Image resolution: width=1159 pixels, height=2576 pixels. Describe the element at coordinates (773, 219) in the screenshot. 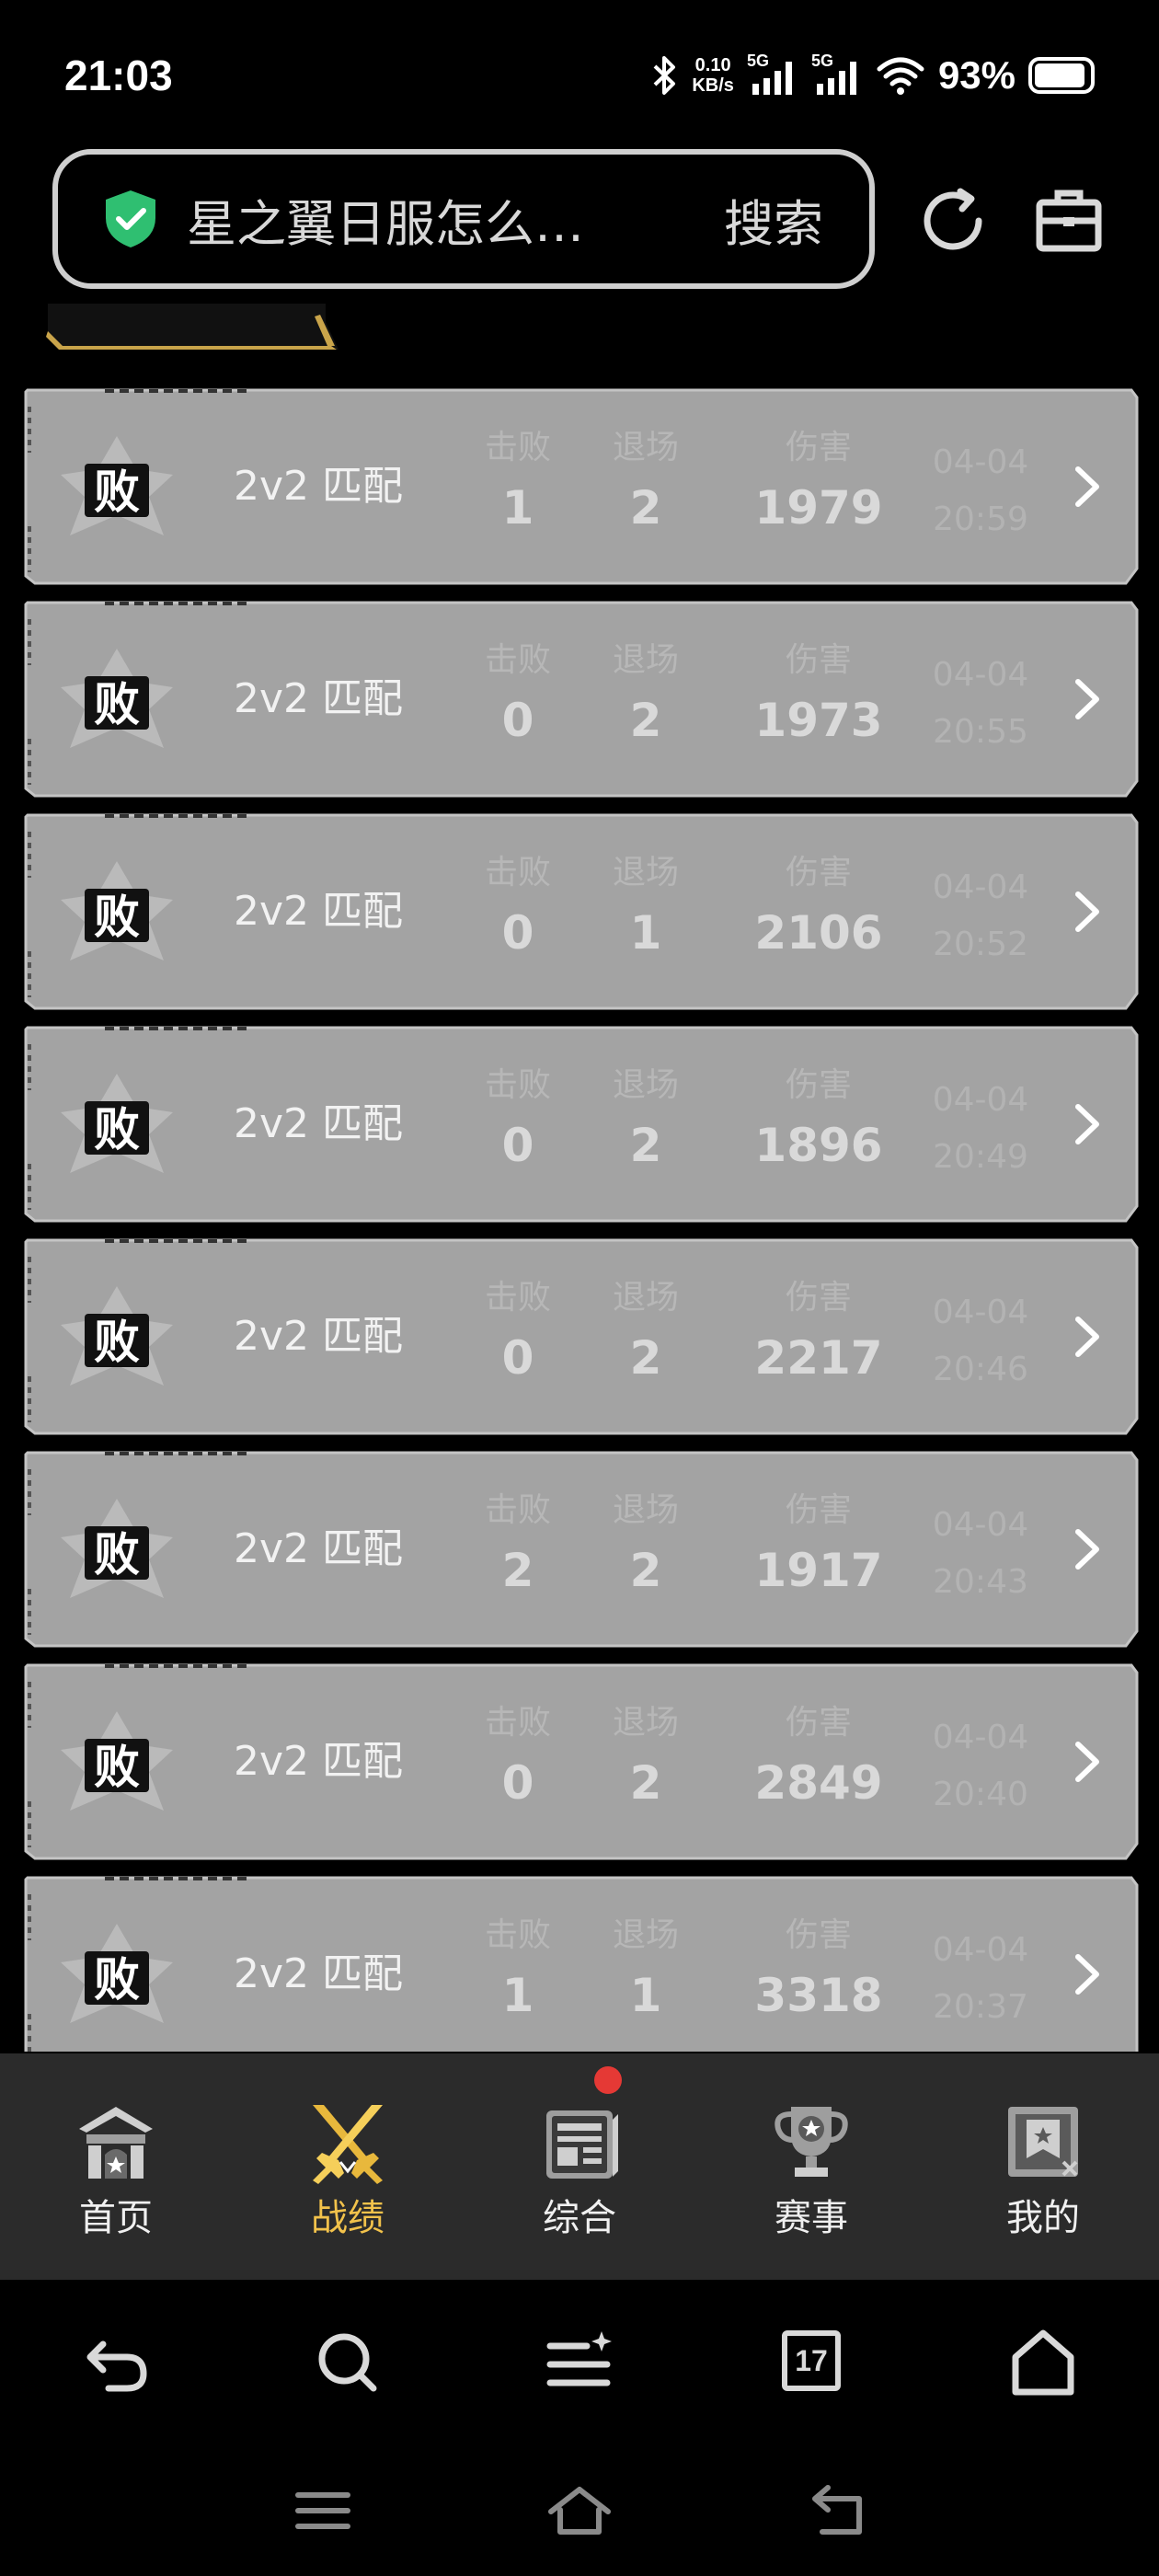

I see `search-button: 搜索` at that location.